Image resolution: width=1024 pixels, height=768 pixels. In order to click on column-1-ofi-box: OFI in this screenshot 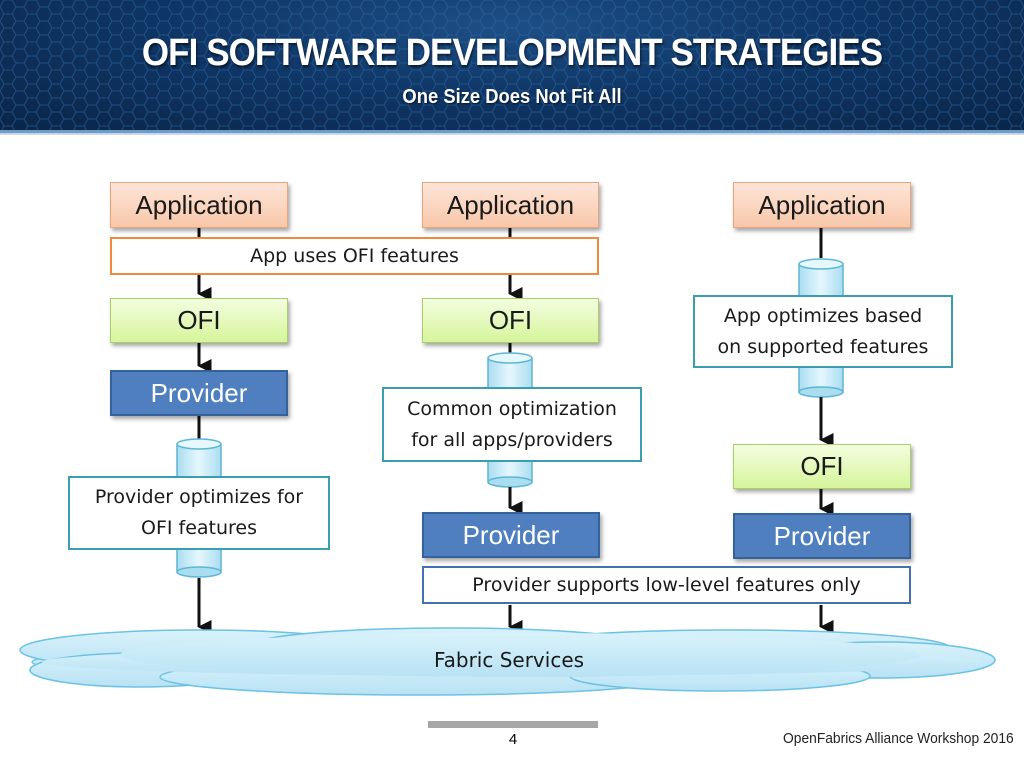, I will do `click(199, 320)`.